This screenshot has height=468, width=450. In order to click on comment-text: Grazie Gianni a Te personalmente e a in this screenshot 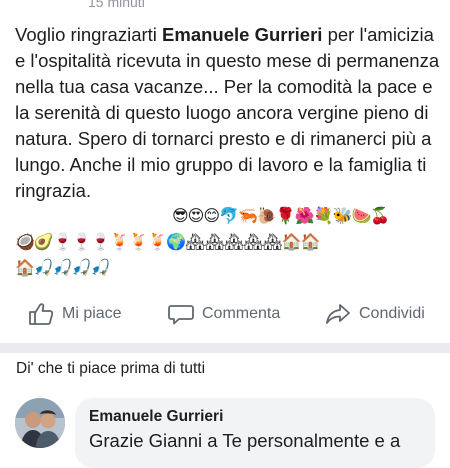, I will do `click(245, 440)`.